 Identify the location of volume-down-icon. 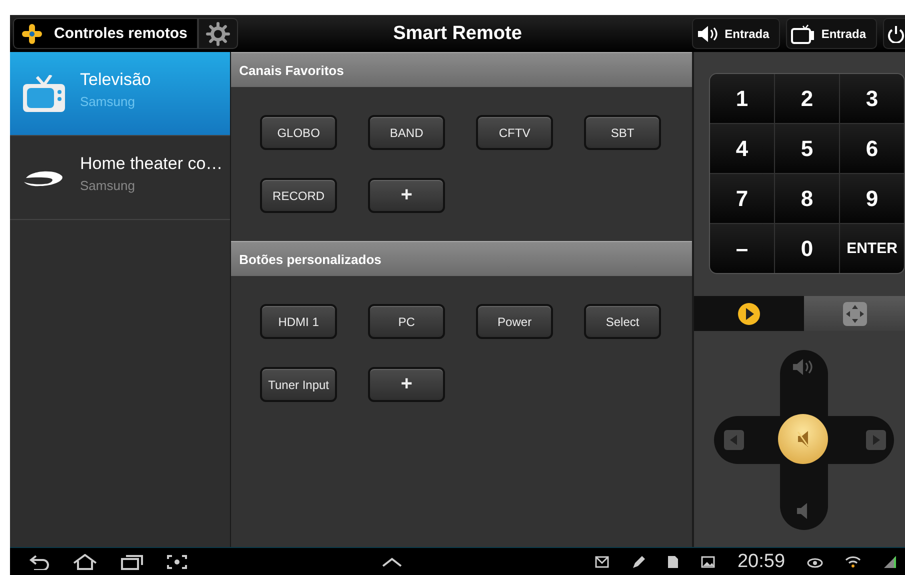
(802, 511).